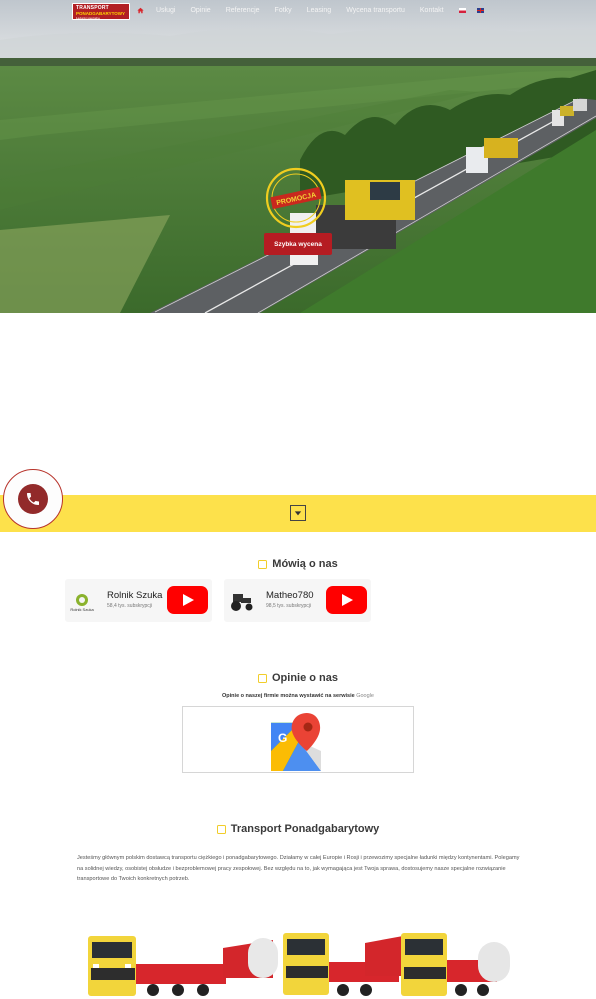 This screenshot has width=596, height=999. I want to click on phone-icon, so click(33, 499).